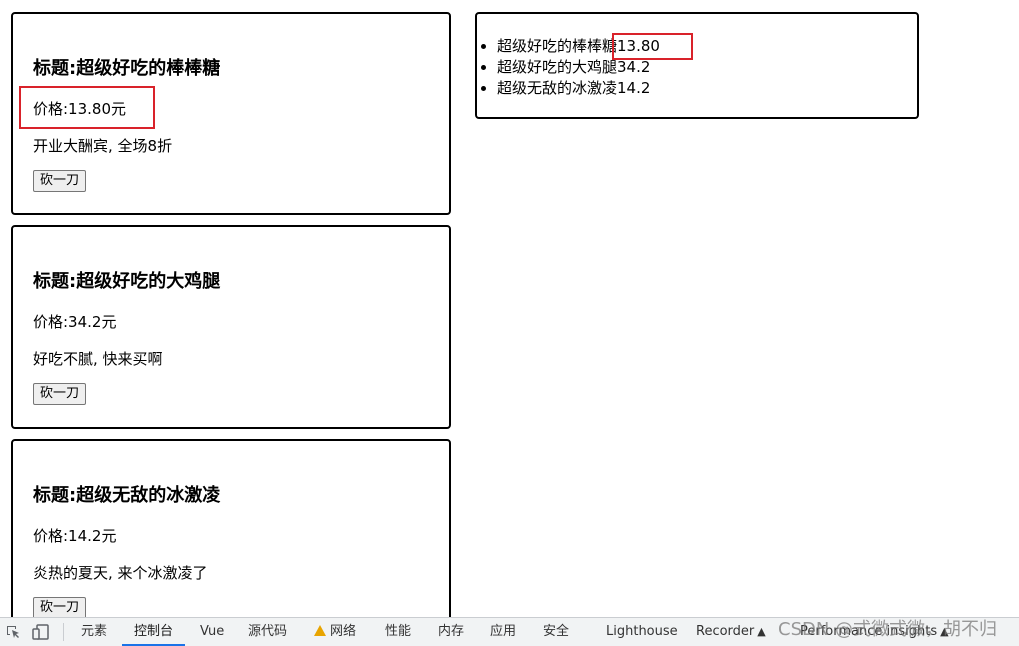 This screenshot has width=1019, height=646. Describe the element at coordinates (725, 631) in the screenshot. I see `tab-recorder-label: Recorder` at that location.